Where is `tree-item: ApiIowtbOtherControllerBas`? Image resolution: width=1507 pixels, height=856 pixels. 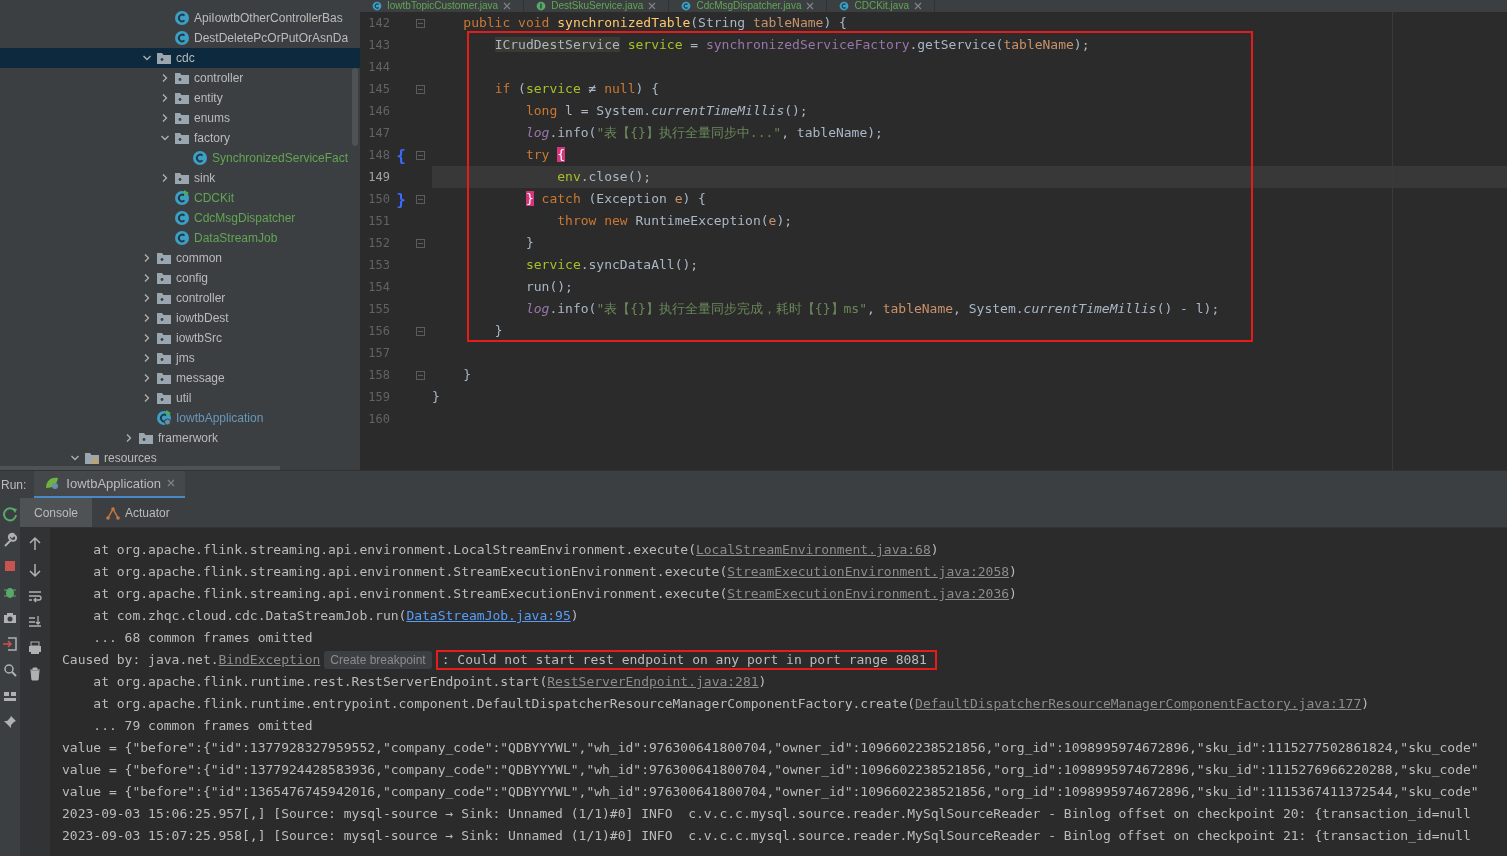 tree-item: ApiIowtbOtherControllerBas is located at coordinates (180, 18).